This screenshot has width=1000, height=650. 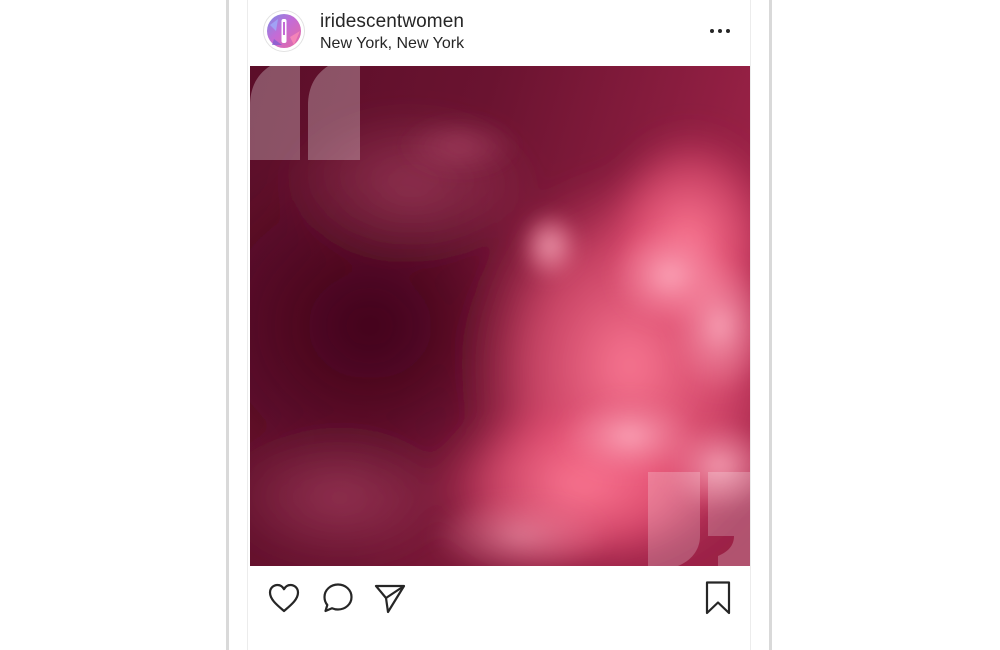 What do you see at coordinates (392, 22) in the screenshot?
I see `post-username: iridescentwomen` at bounding box center [392, 22].